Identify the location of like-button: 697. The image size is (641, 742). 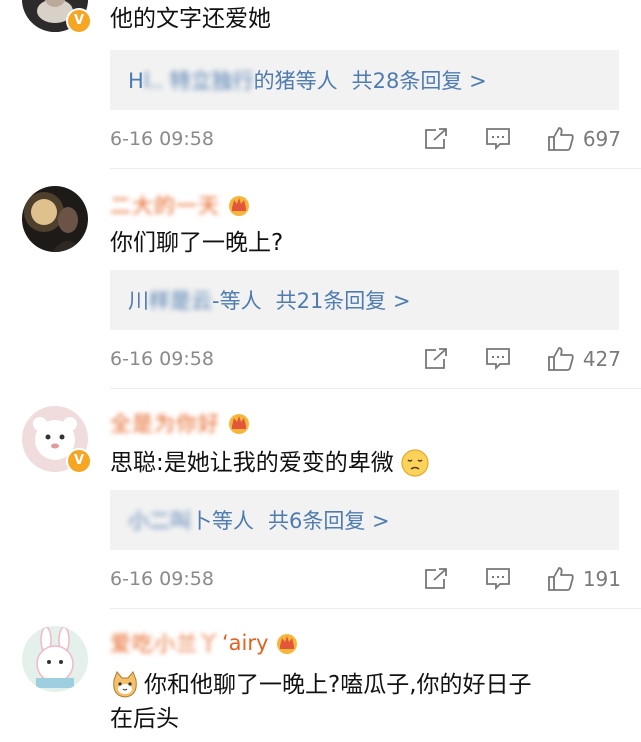
(584, 139).